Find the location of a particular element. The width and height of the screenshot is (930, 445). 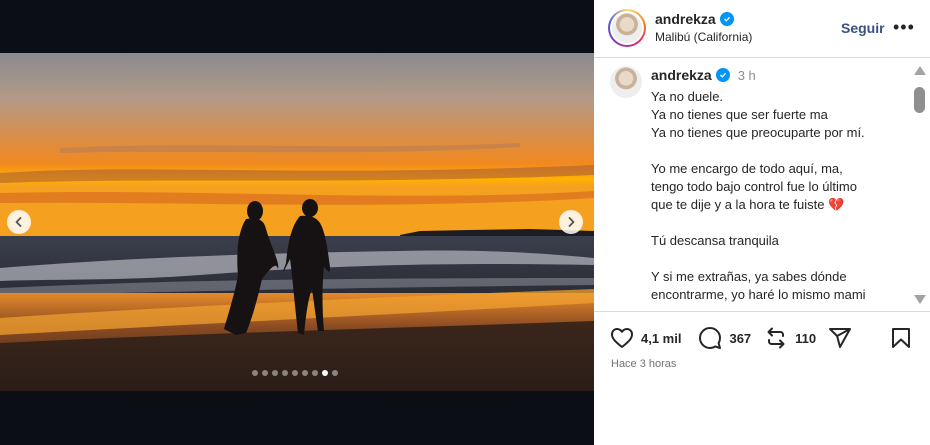

caption-line: Y si me extrañas, ya sabes dónde is located at coordinates (749, 276).